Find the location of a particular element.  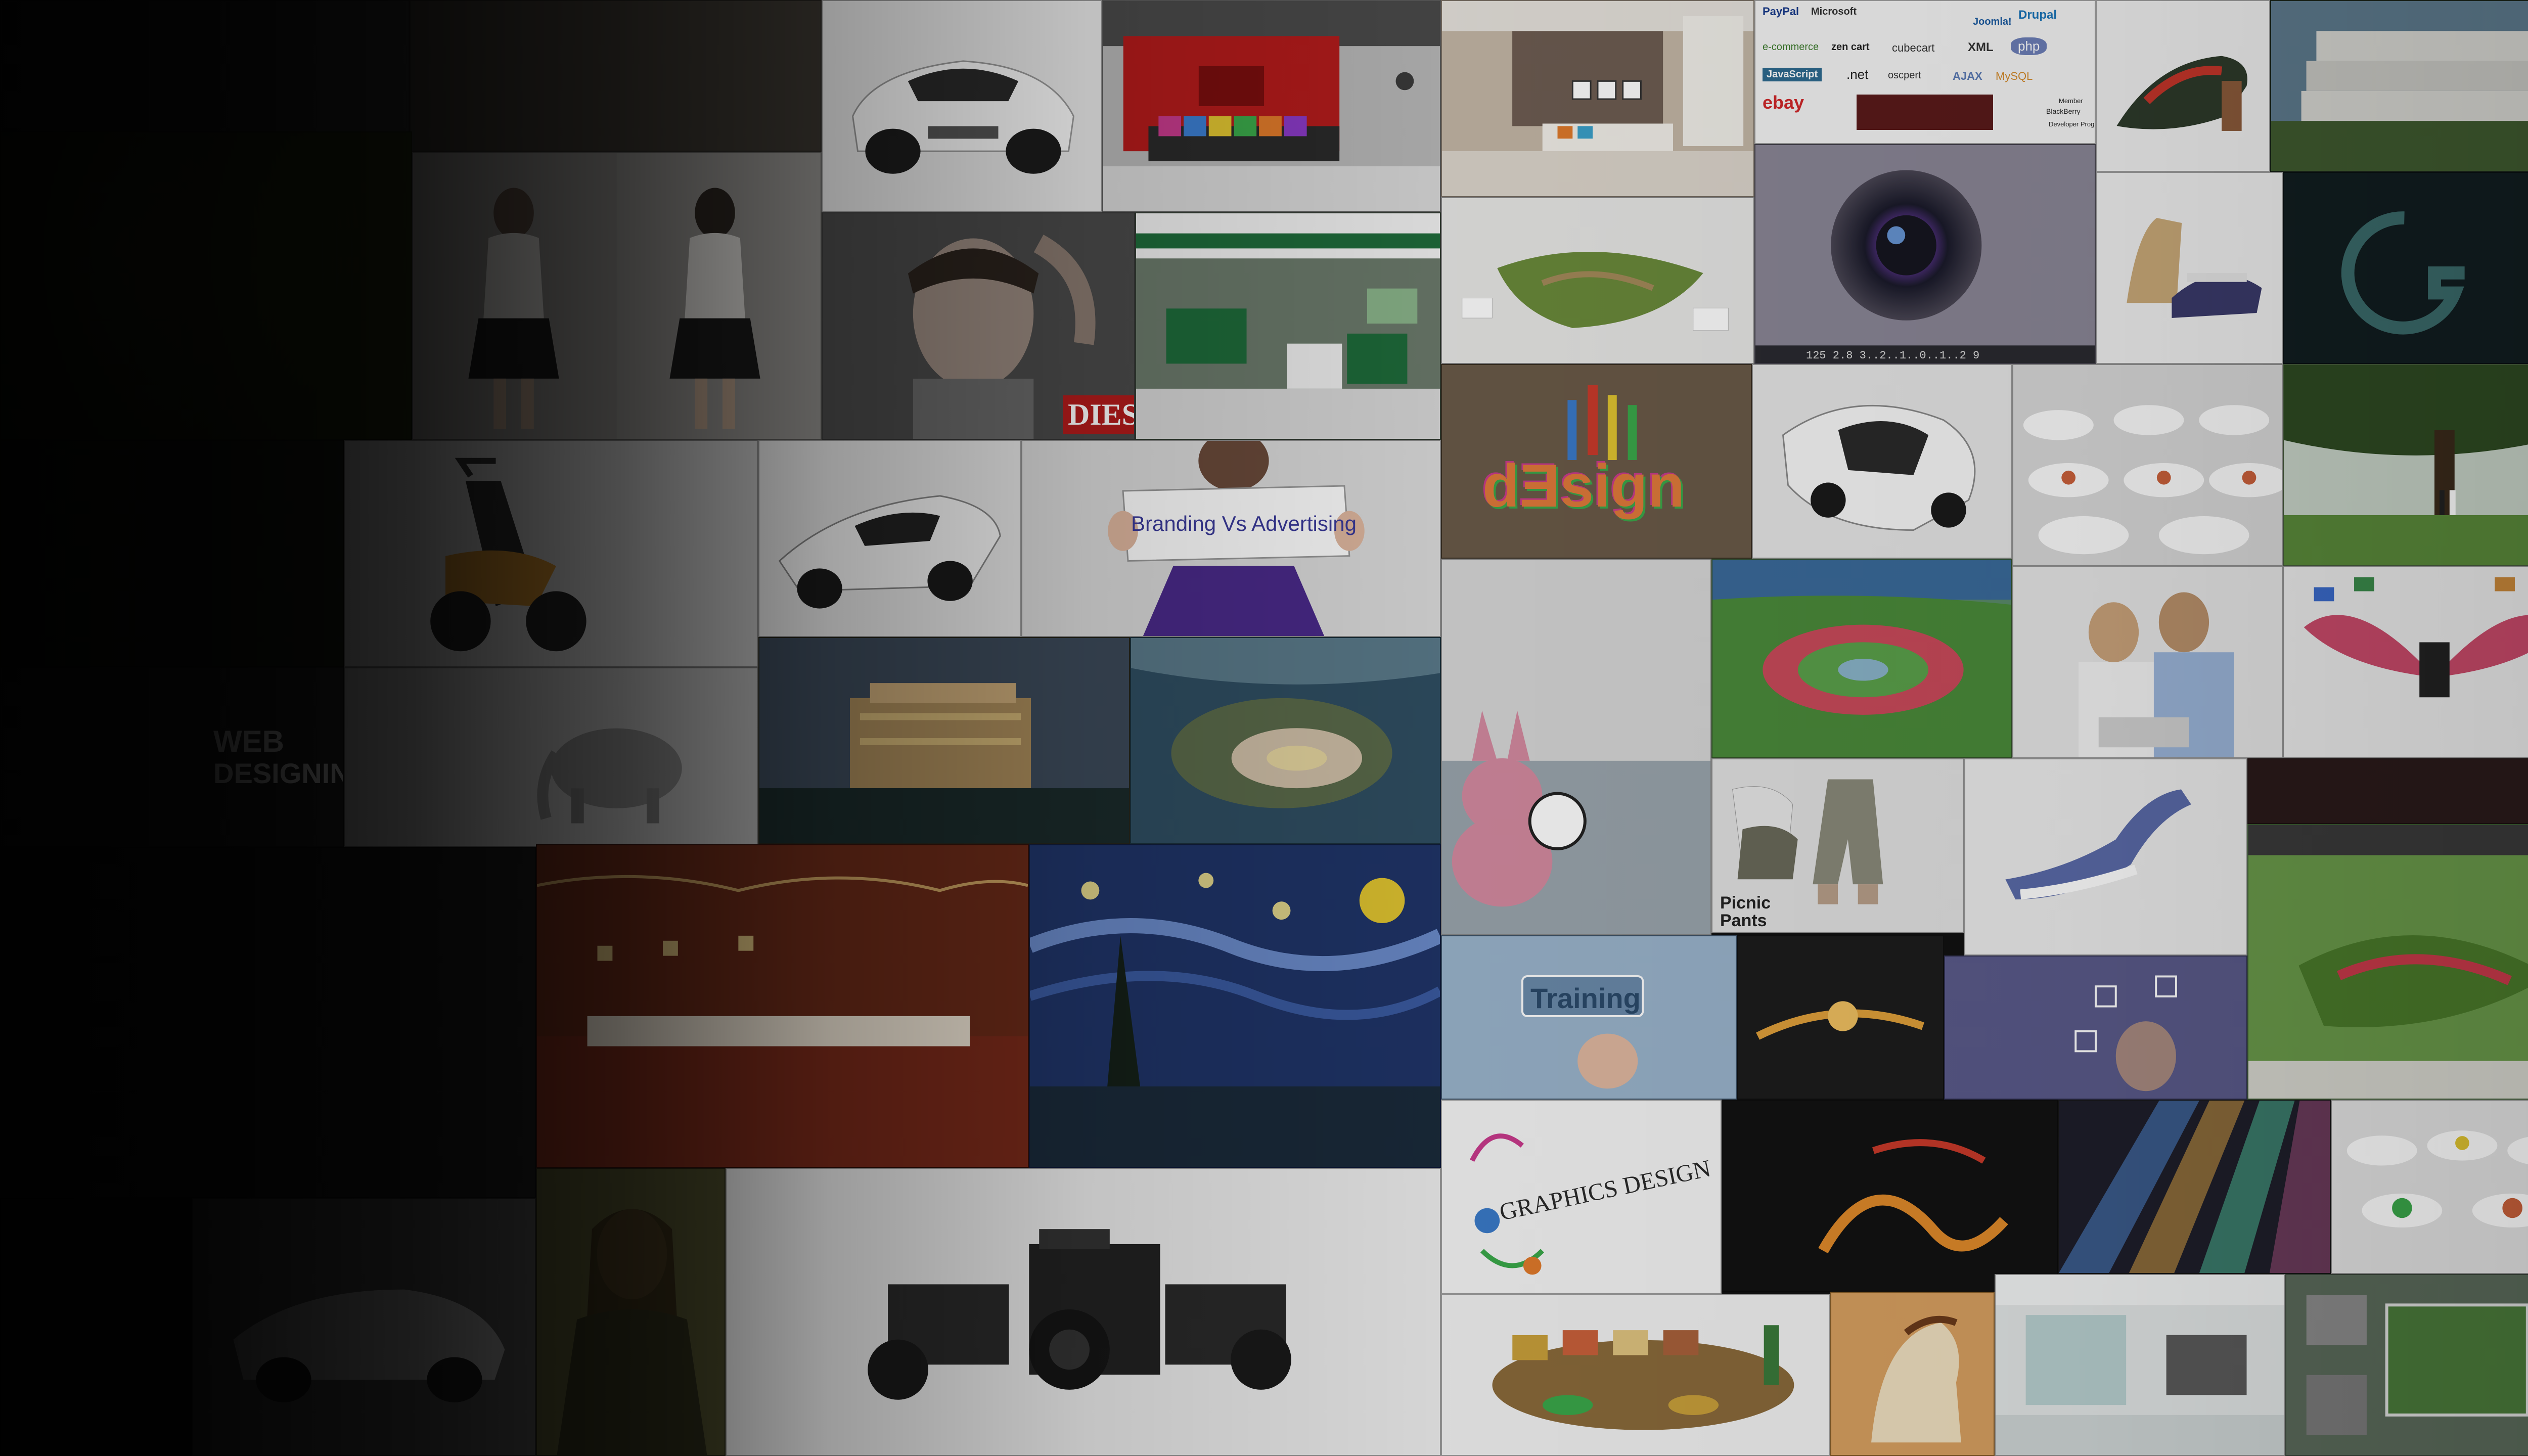

photo-green-booth is located at coordinates (1288, 326).